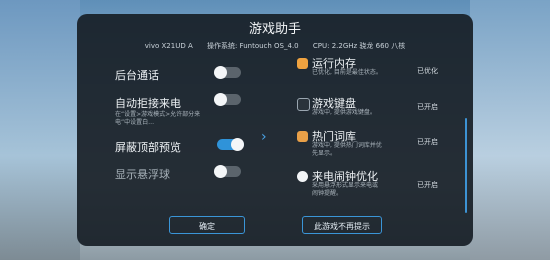 This screenshot has width=550, height=260. I want to click on feature-description: 采用悬浮形式显示来电或闹钟提醒。, so click(345, 189).